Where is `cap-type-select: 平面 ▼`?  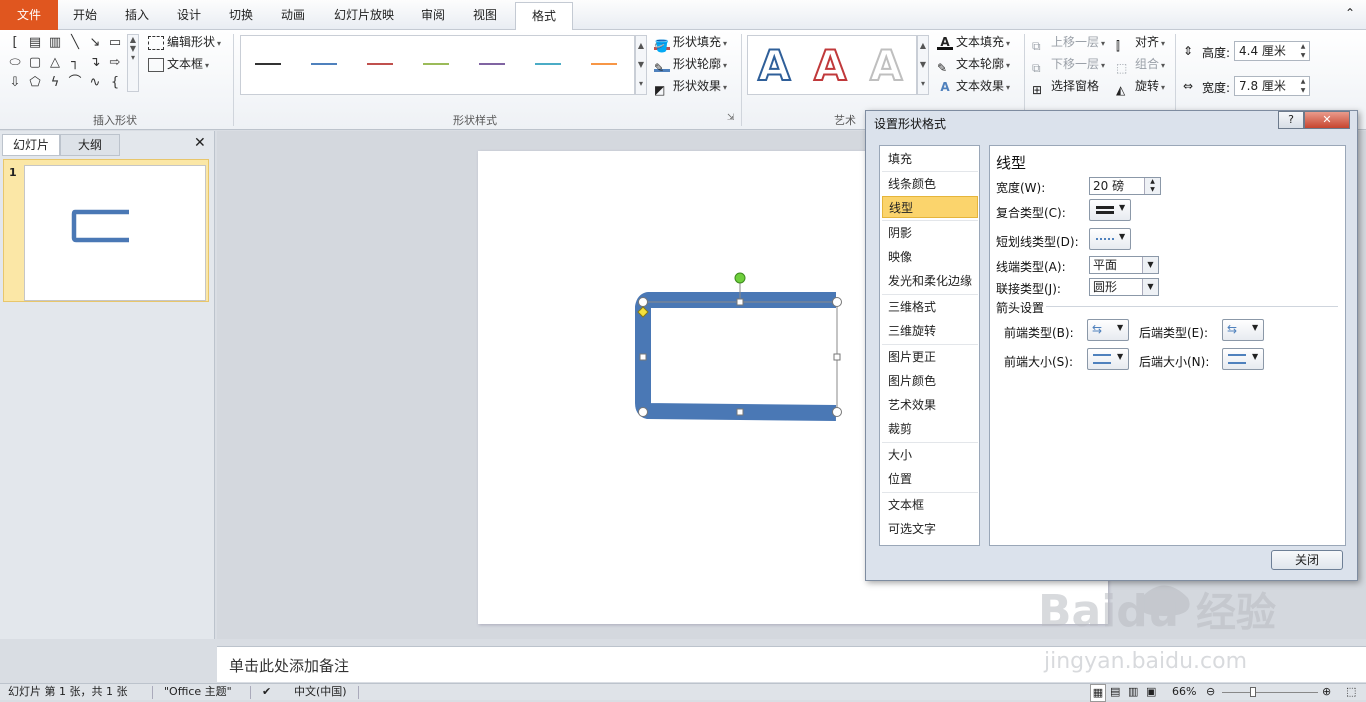
cap-type-select: 平面 ▼ is located at coordinates (1124, 265).